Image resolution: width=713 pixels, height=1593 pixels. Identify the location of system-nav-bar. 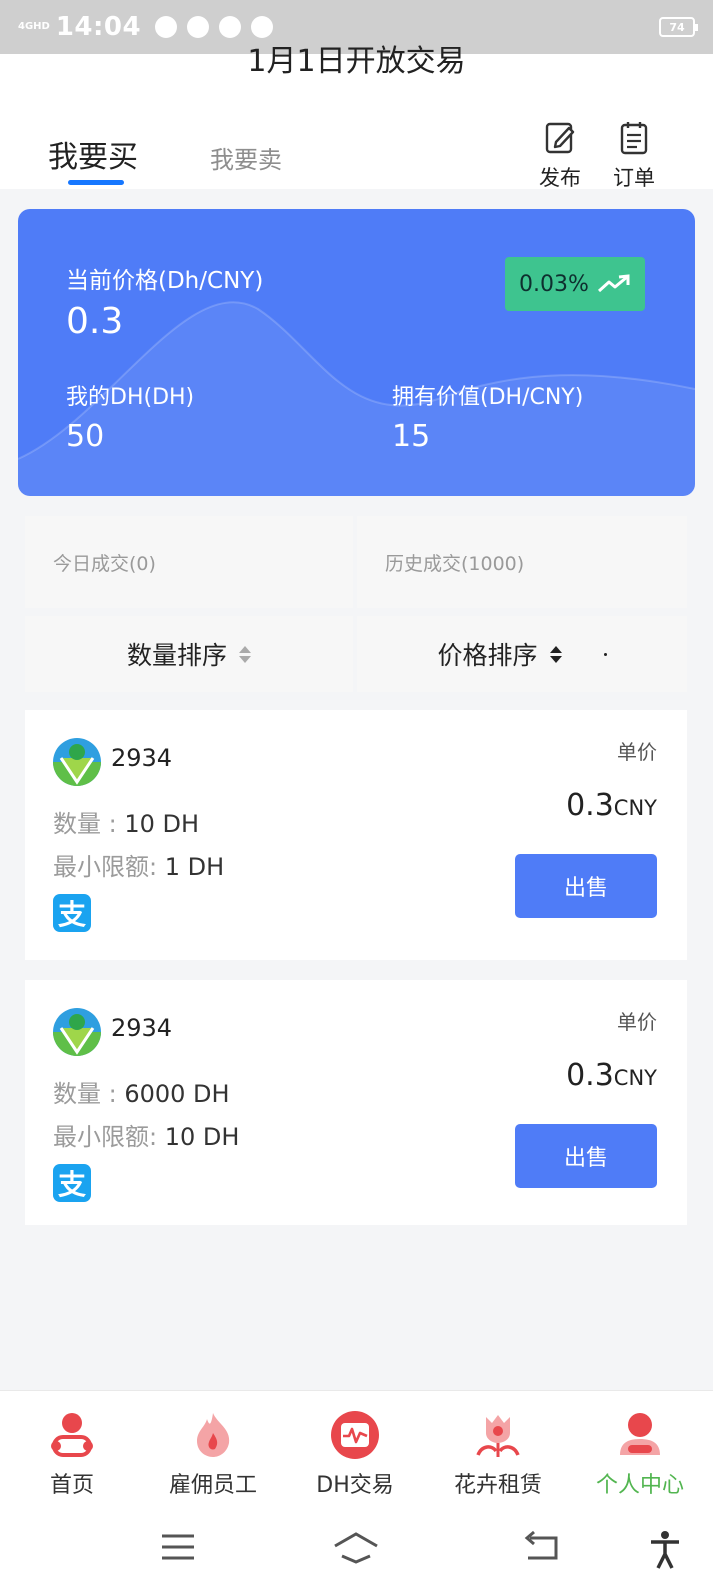
(356, 1551).